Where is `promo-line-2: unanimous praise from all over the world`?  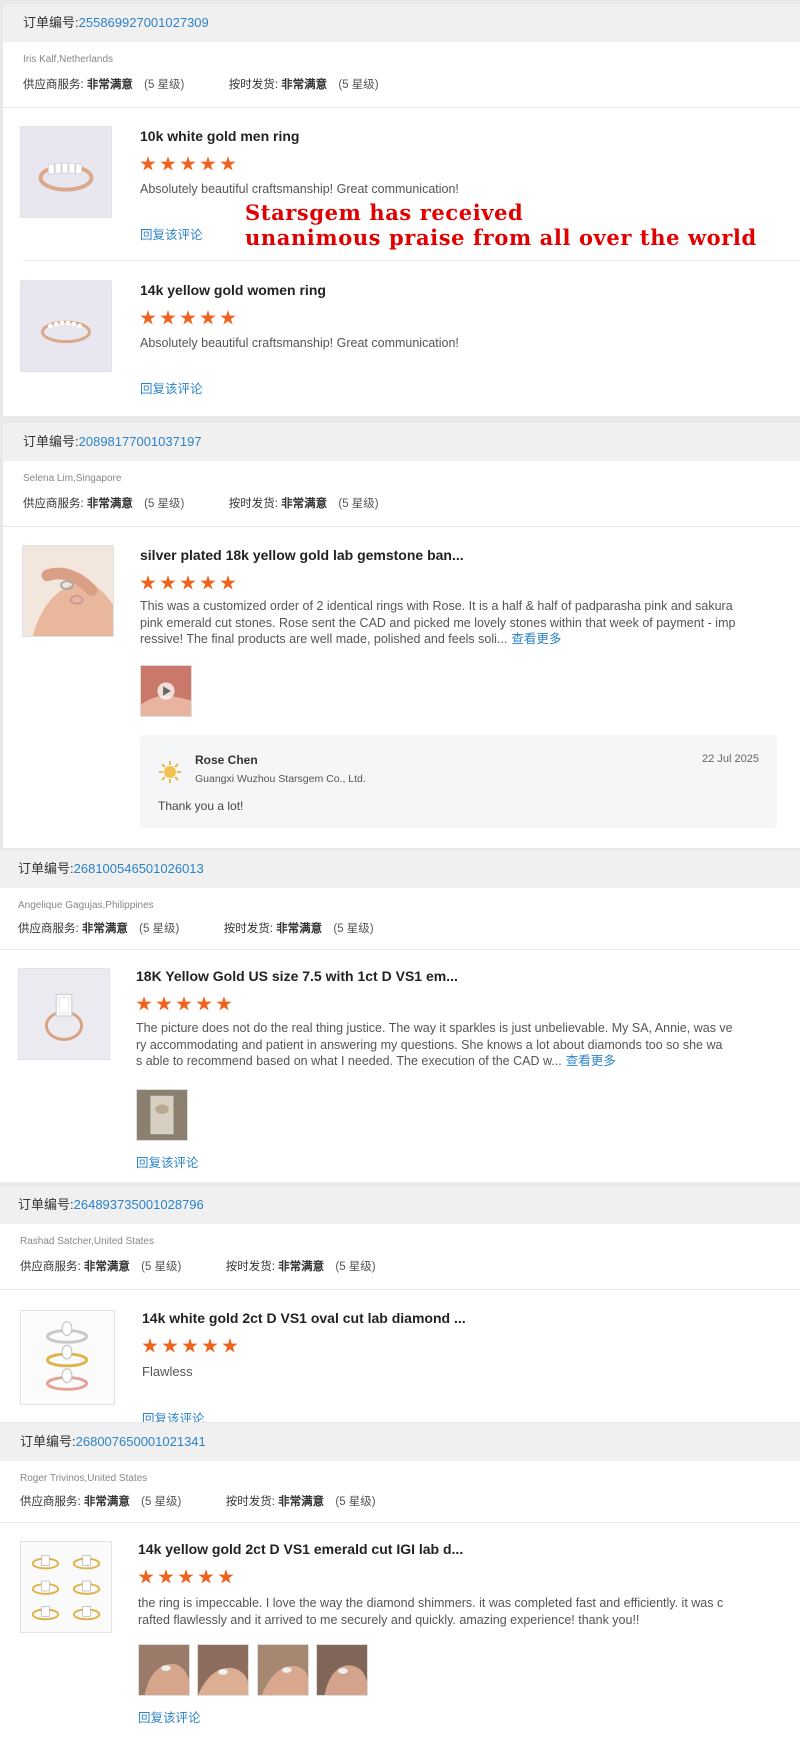
promo-line-2: unanimous praise from all over the world is located at coordinates (501, 237).